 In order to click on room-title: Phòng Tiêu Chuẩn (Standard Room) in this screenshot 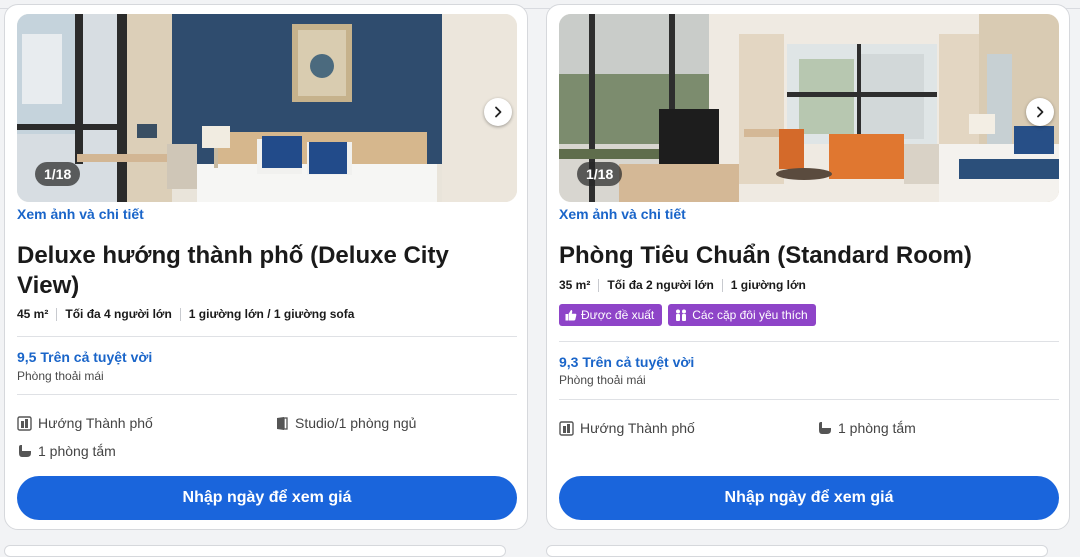, I will do `click(799, 256)`.